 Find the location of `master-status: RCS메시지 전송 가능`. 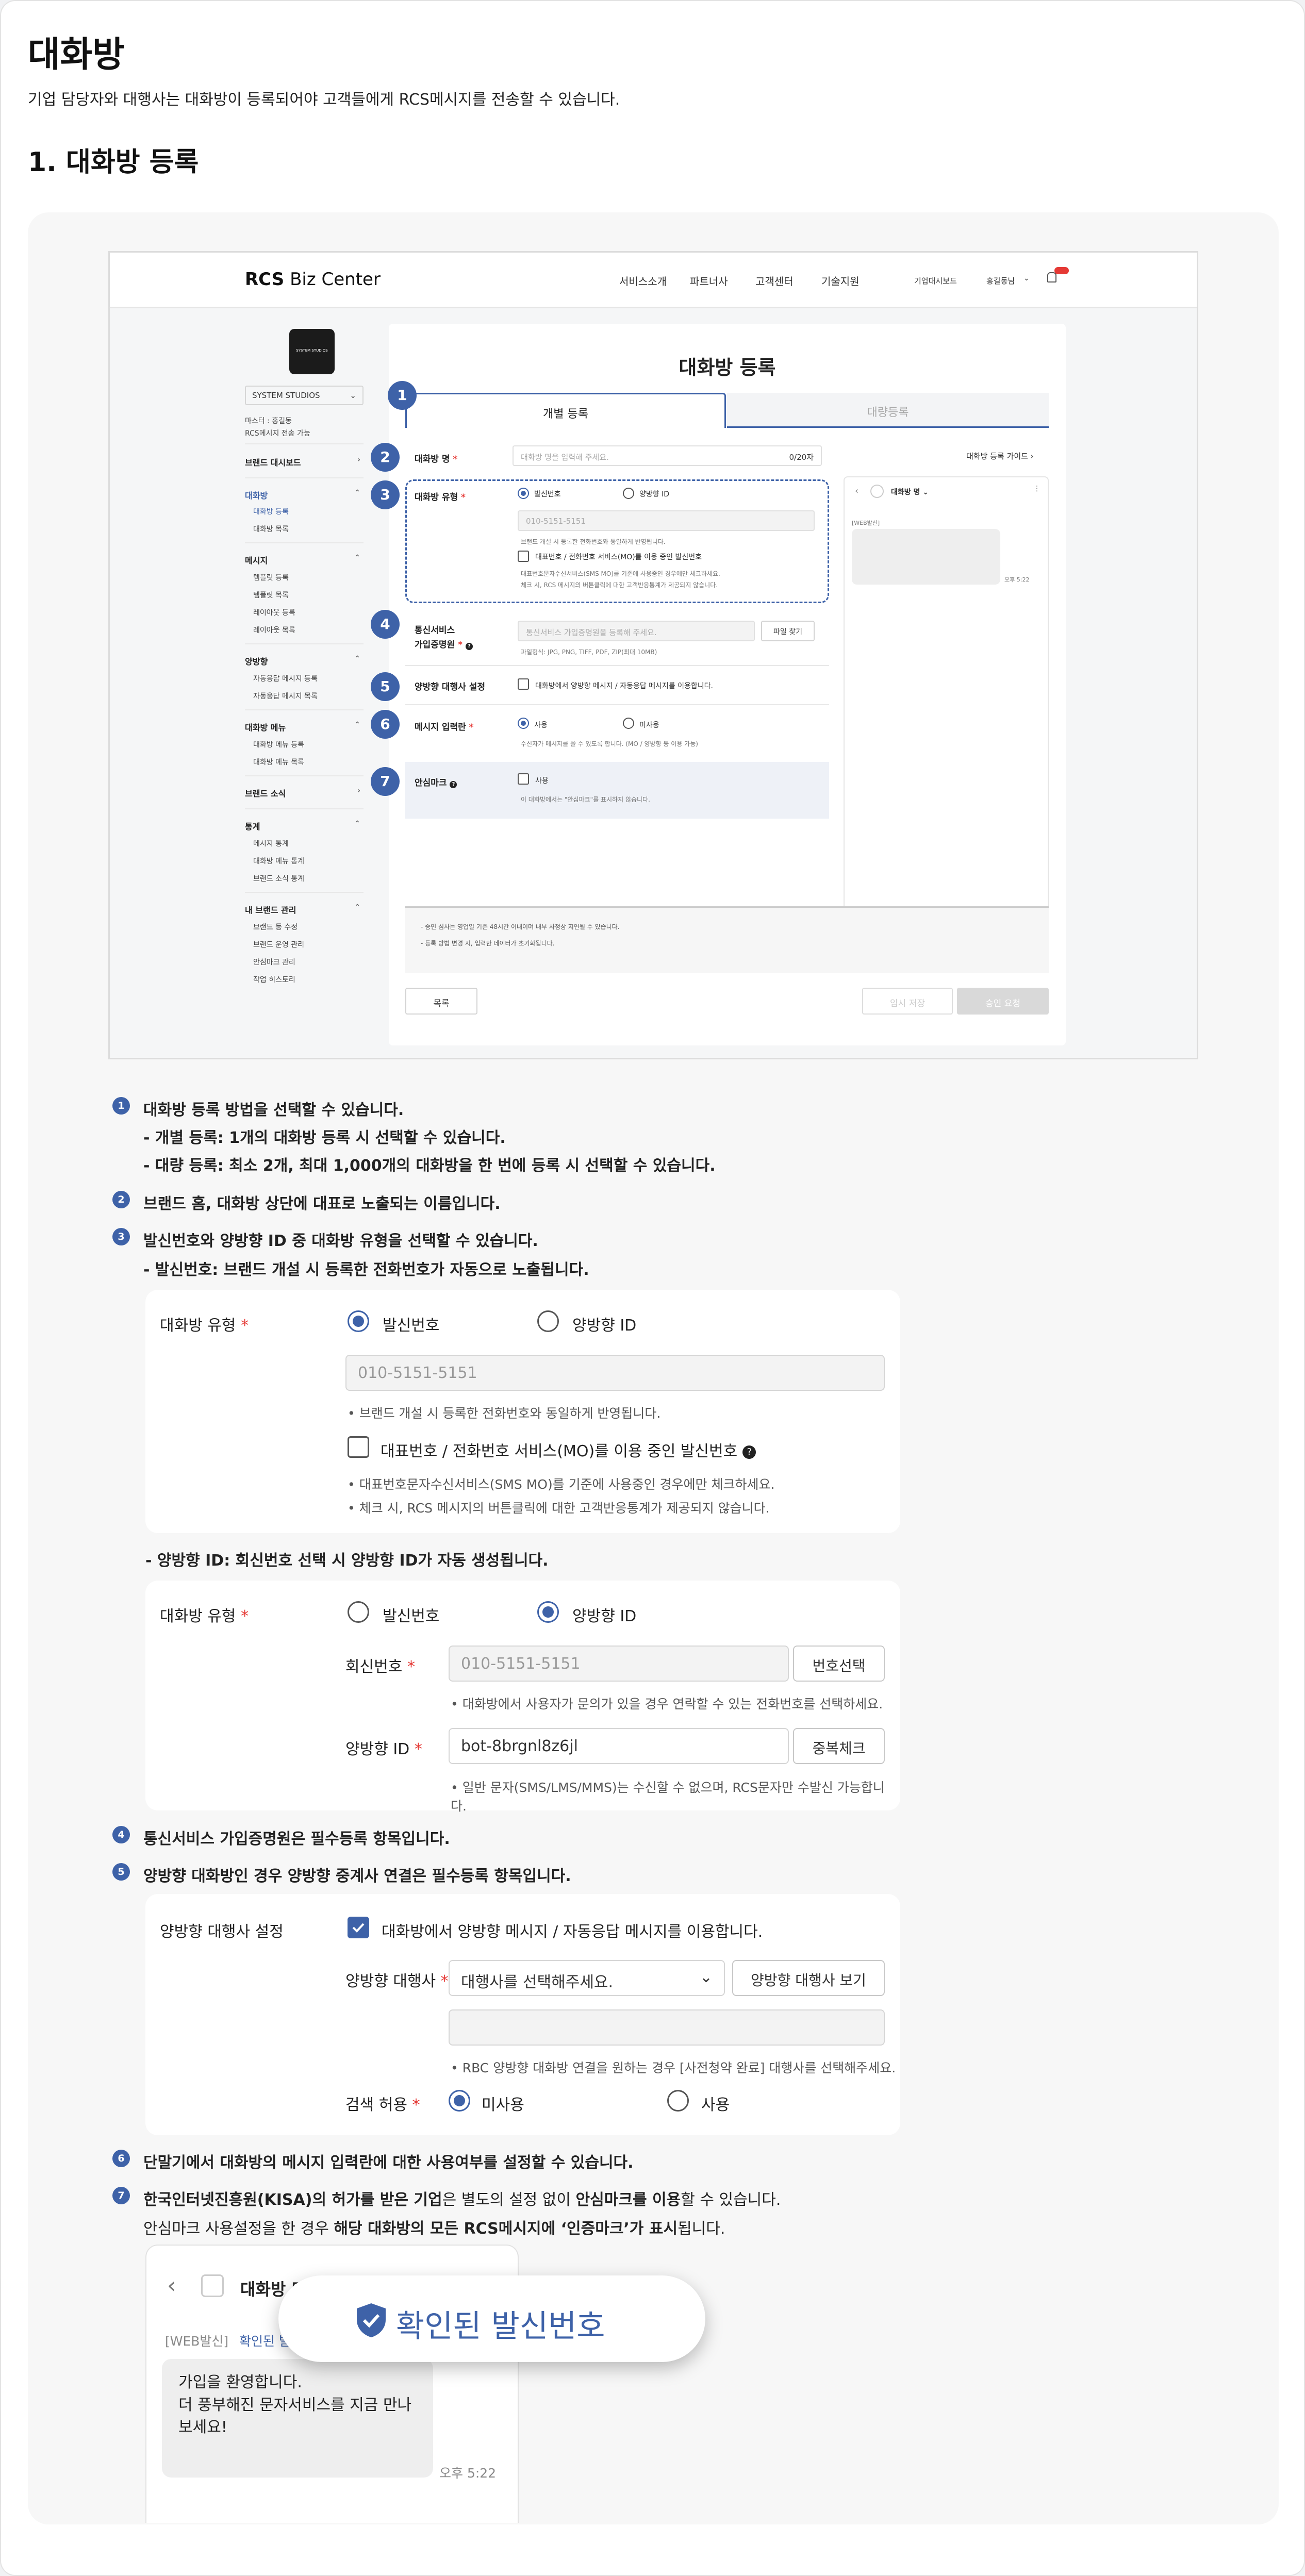

master-status: RCS메시지 전송 가능 is located at coordinates (277, 434).